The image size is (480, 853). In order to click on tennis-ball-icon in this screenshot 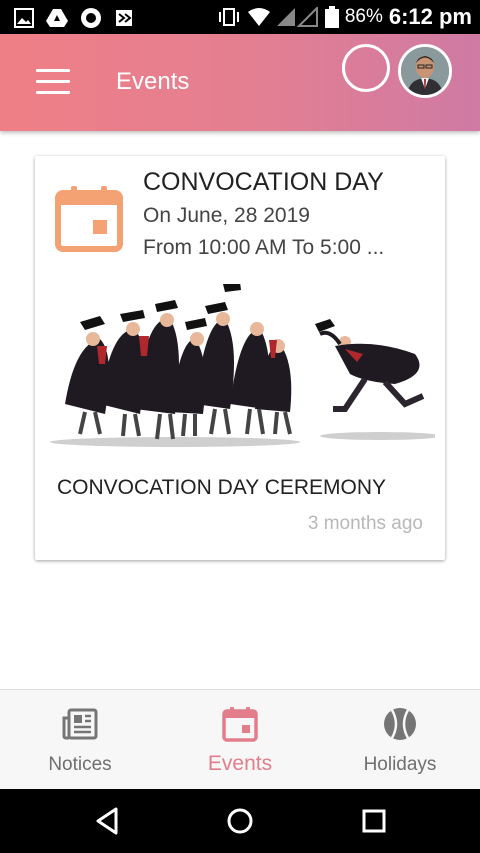, I will do `click(400, 724)`.